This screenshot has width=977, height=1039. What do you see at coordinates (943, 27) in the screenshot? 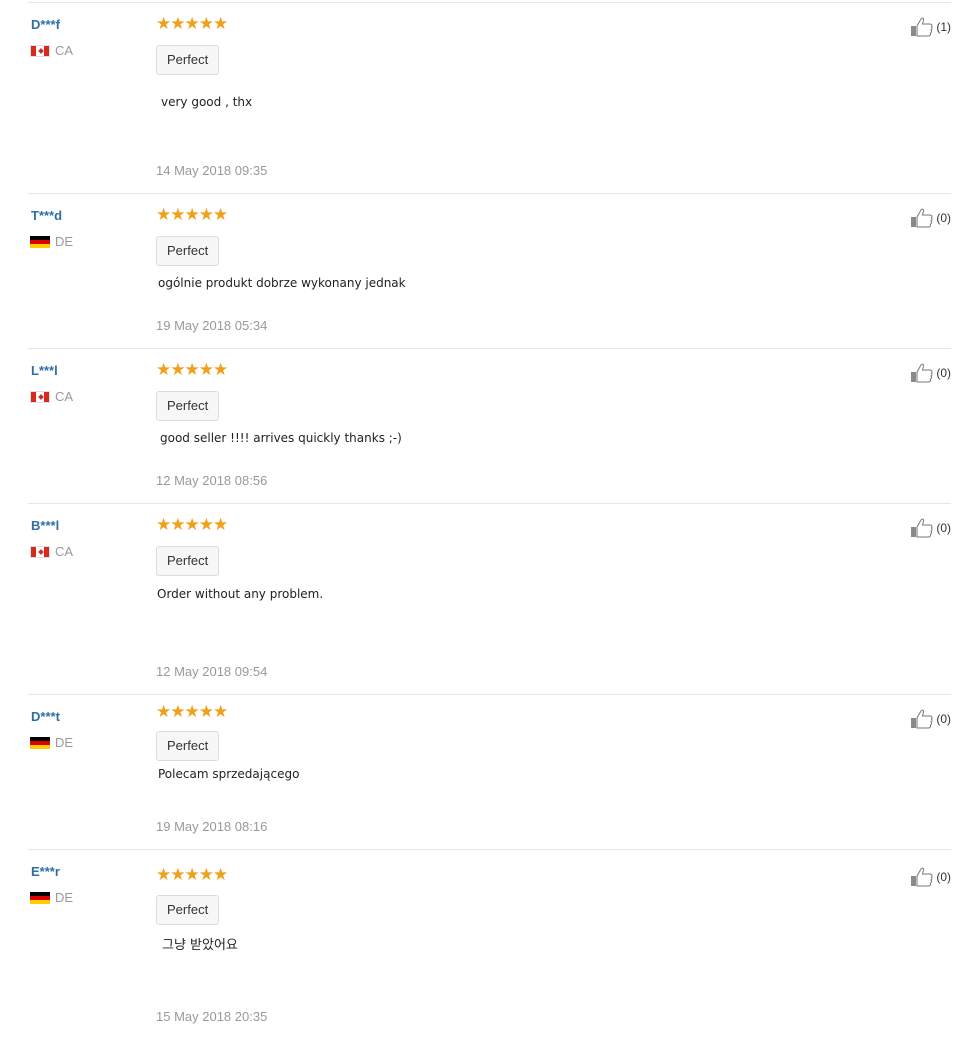
I see `helpful-count: (1)` at bounding box center [943, 27].